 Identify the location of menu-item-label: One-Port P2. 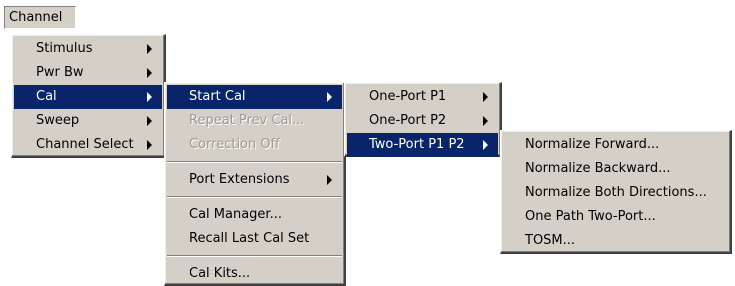
(408, 120).